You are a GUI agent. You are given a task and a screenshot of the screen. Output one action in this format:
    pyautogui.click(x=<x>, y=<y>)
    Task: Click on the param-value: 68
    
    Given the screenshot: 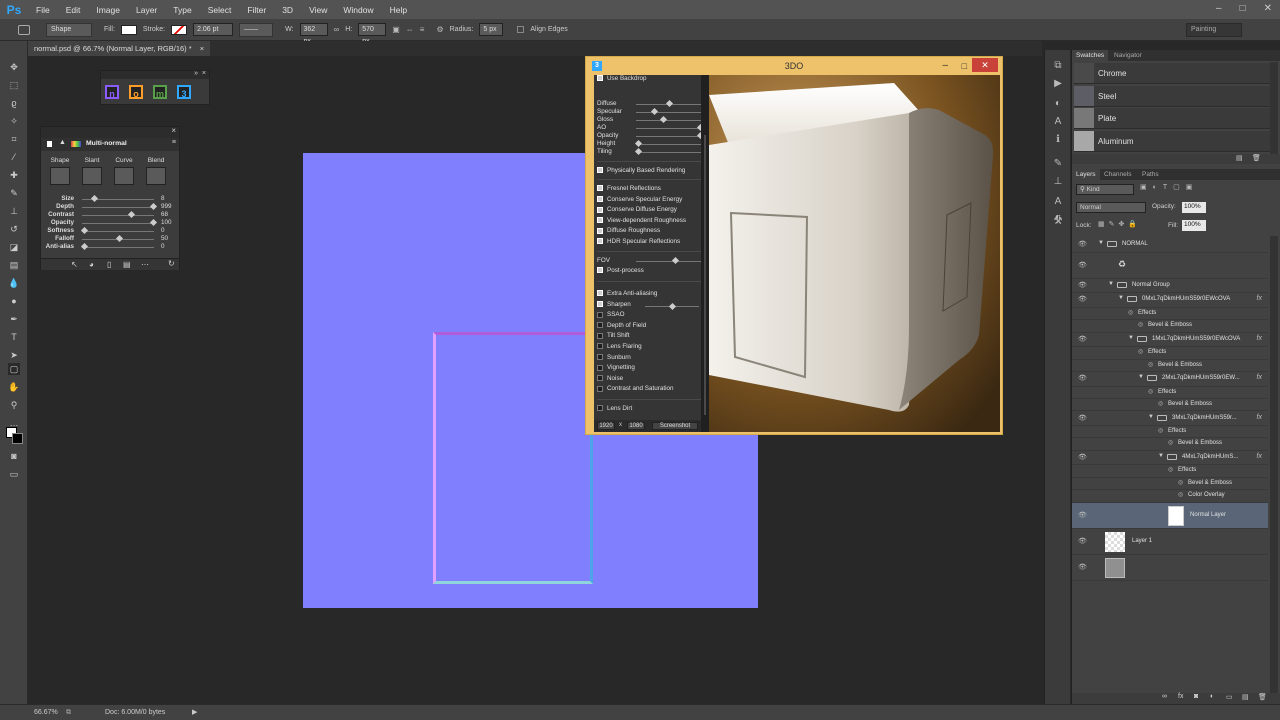 What is the action you would take?
    pyautogui.click(x=164, y=214)
    